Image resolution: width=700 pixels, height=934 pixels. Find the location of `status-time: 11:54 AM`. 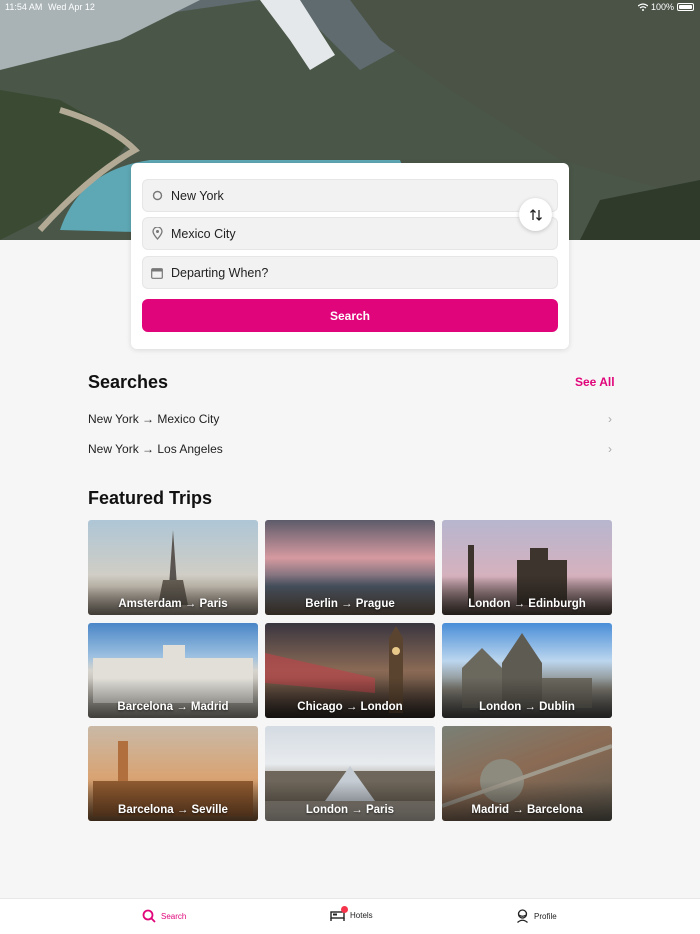

status-time: 11:54 AM is located at coordinates (24, 7).